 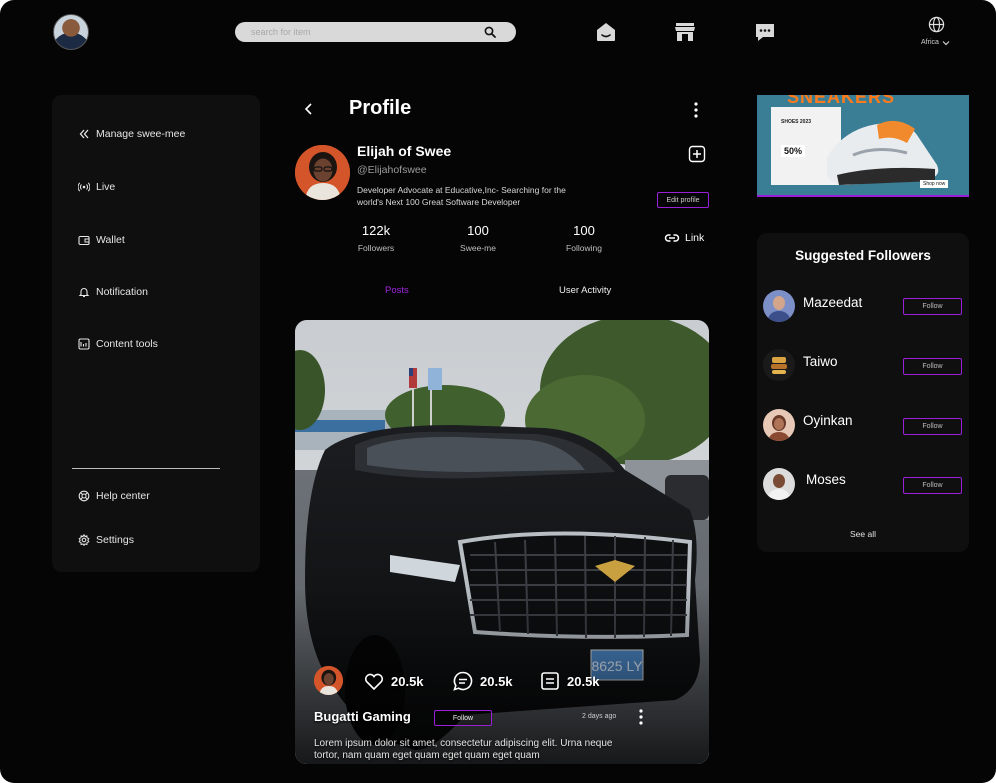 I want to click on link-icon, so click(x=672, y=238).